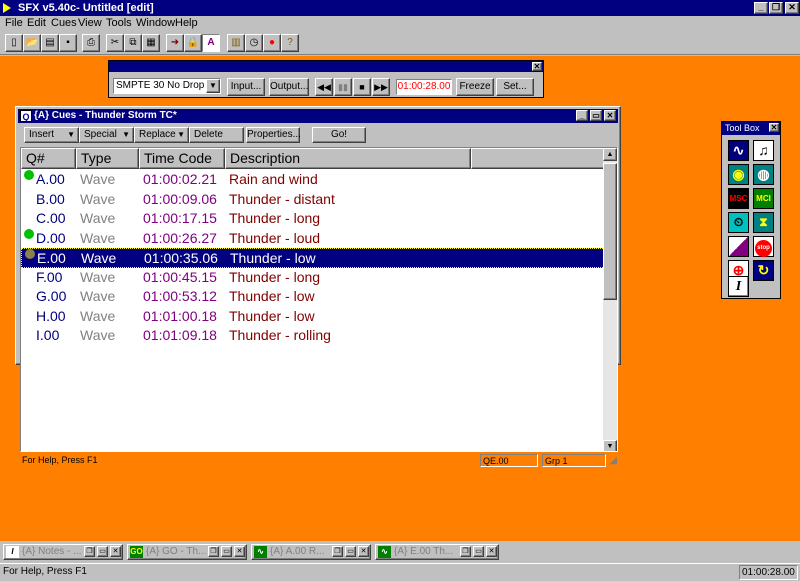 This screenshot has height=581, width=800. What do you see at coordinates (187, 552) in the screenshot?
I see `task-go: GO {A} GO - Th... ❐ ▭ ✕` at bounding box center [187, 552].